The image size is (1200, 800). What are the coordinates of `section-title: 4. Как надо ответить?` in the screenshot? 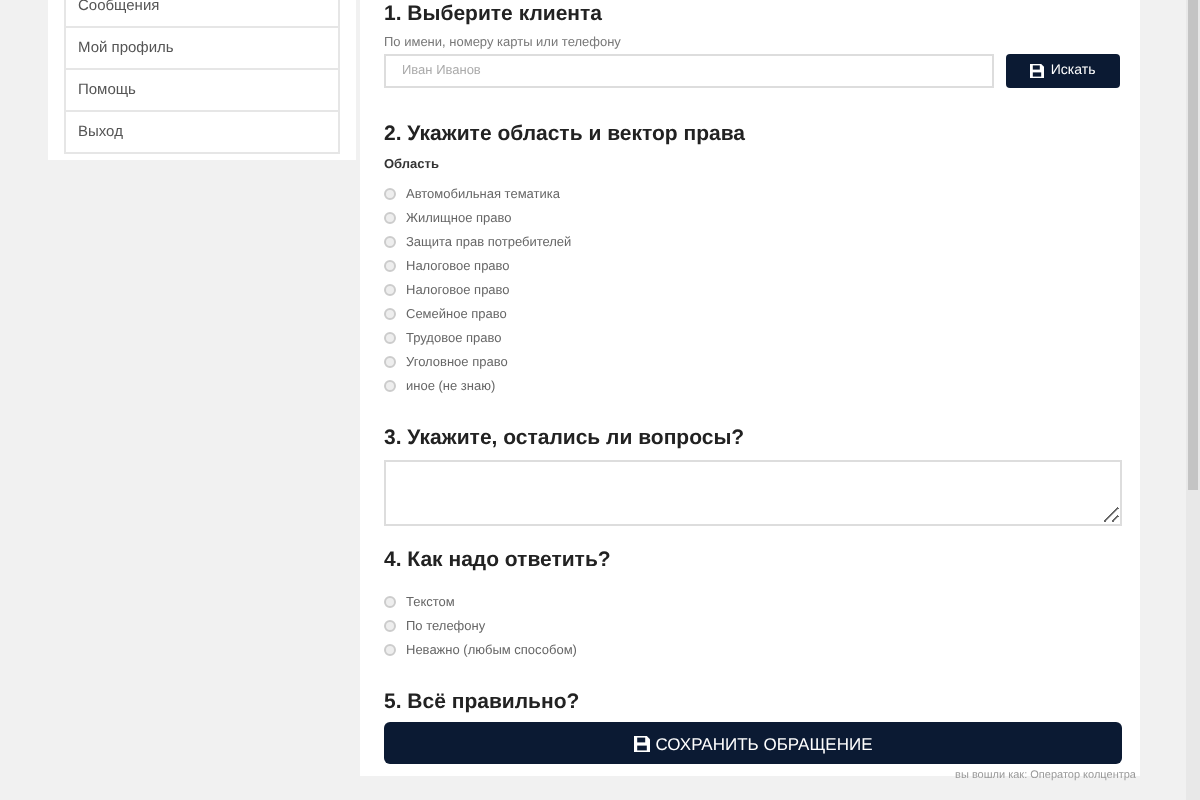 It's located at (498, 560).